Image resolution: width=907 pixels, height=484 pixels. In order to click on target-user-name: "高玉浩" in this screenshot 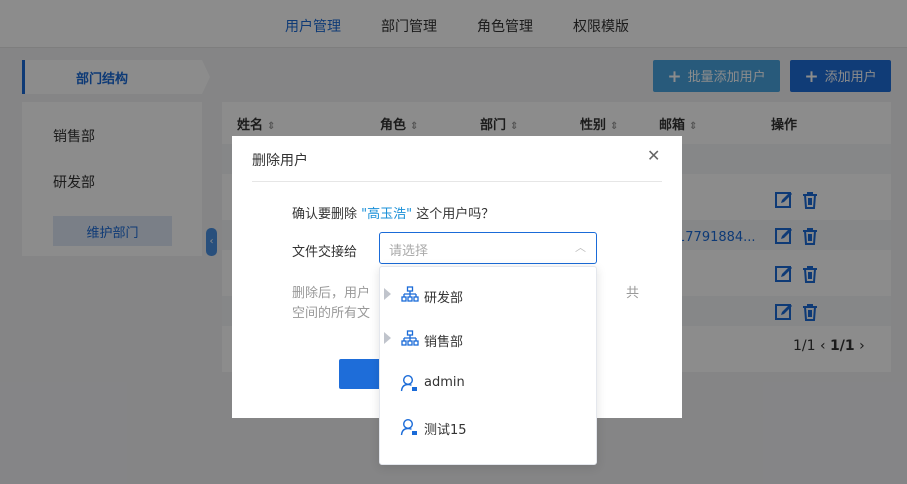, I will do `click(387, 214)`.